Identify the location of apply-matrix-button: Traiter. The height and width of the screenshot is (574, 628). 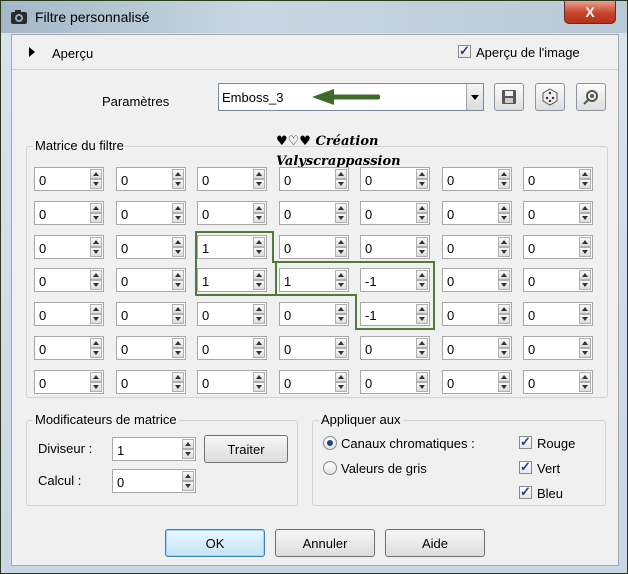
(246, 449).